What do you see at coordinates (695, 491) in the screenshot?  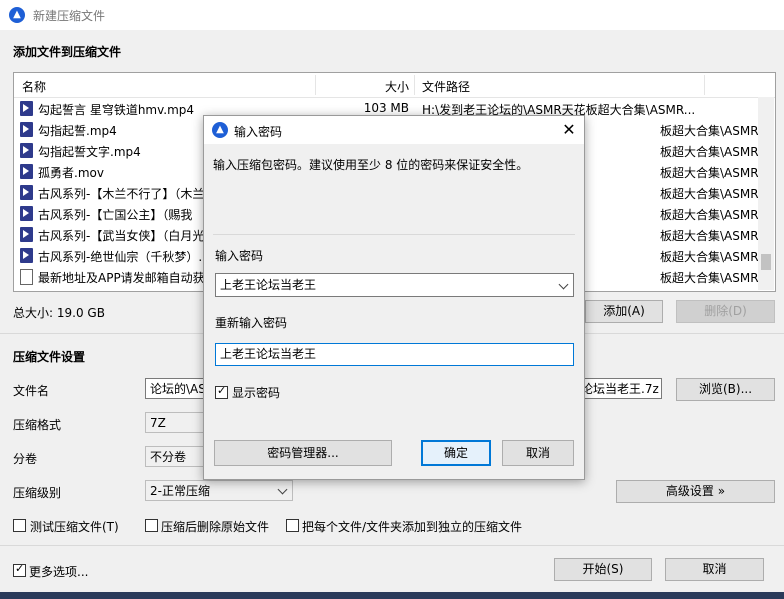 I see `advanced-settings-button: 高级设置 »` at bounding box center [695, 491].